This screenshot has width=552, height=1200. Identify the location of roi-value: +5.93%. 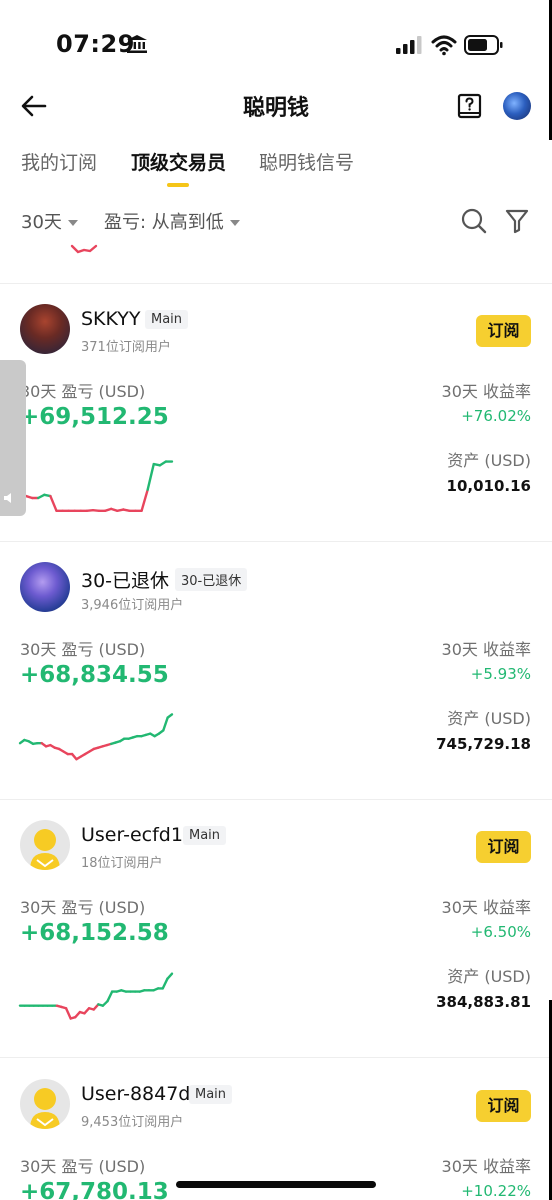
(500, 674).